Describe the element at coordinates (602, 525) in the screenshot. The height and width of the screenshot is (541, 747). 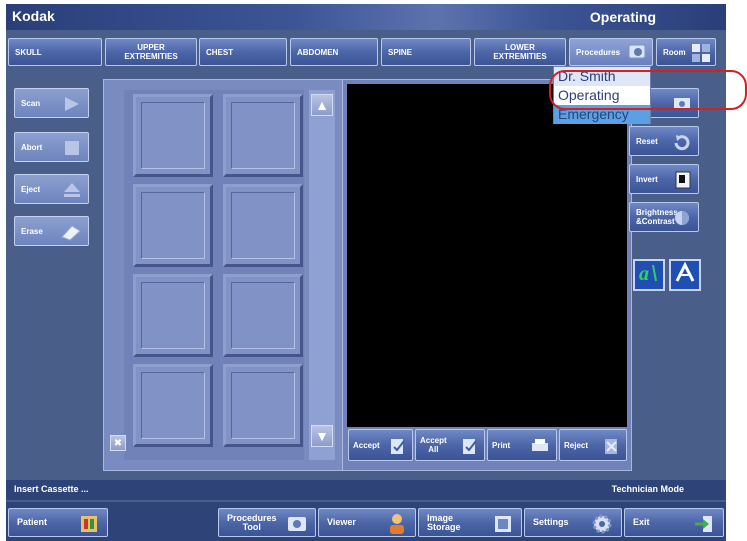
I see `gear-icon` at that location.